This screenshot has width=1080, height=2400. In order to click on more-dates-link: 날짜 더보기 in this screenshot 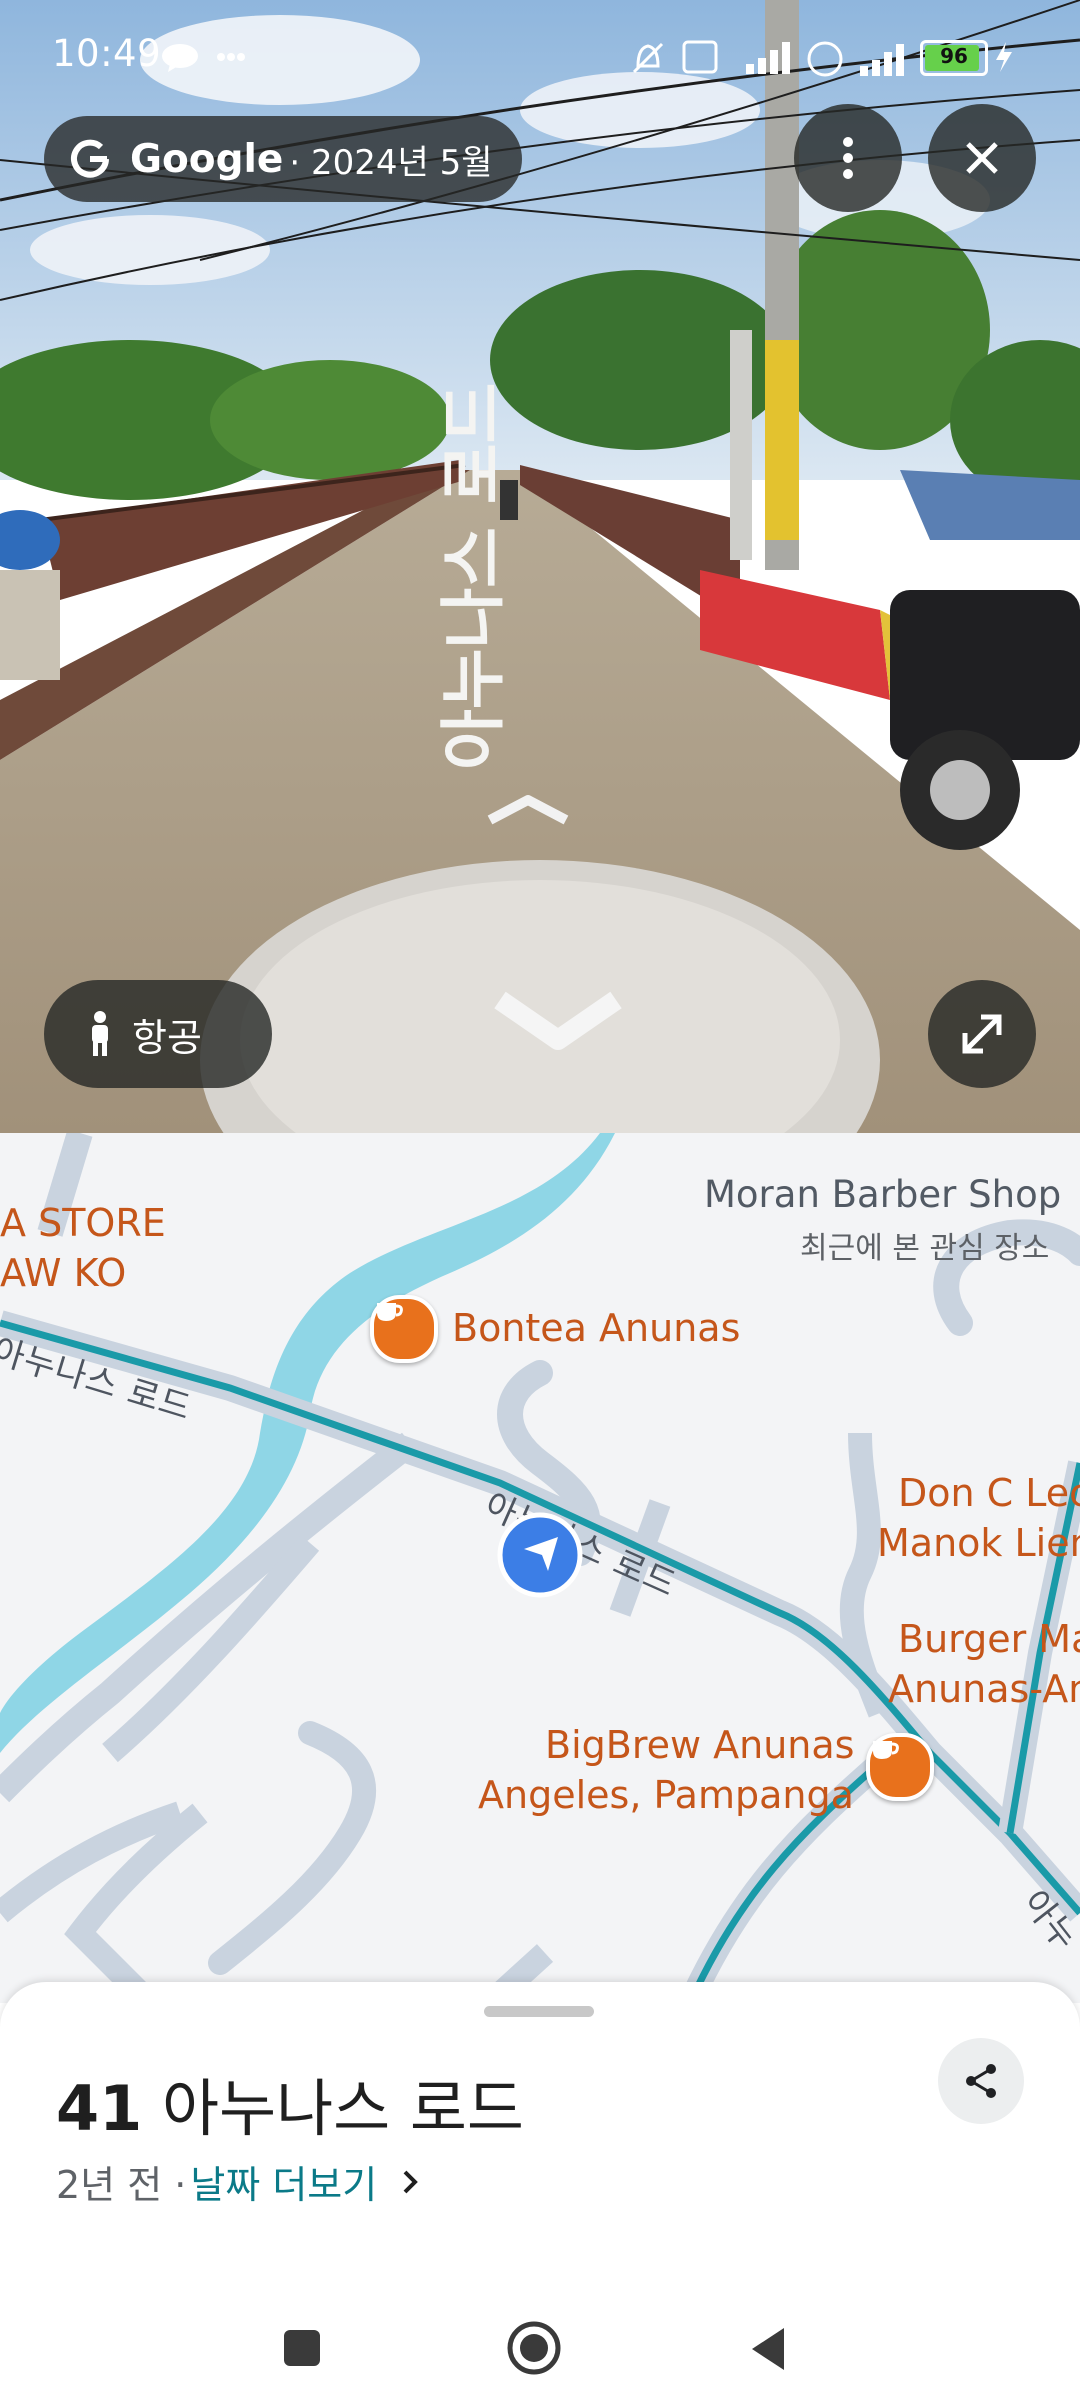, I will do `click(283, 2181)`.